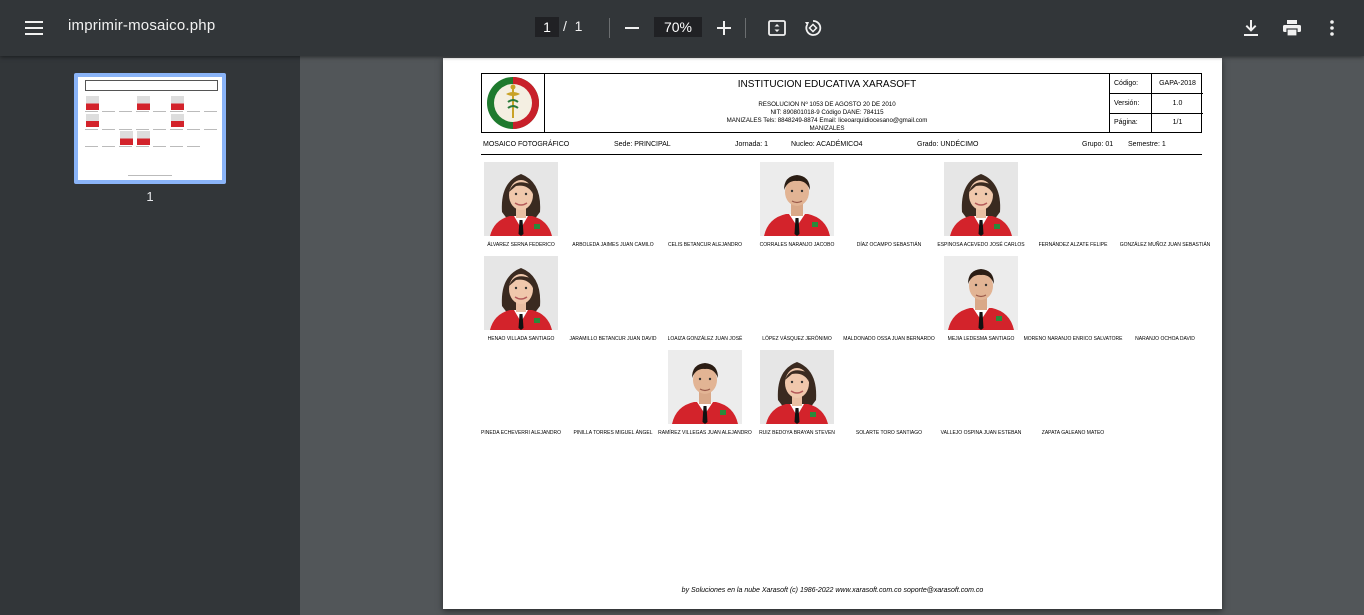  What do you see at coordinates (1251, 28) in the screenshot?
I see `download-icon` at bounding box center [1251, 28].